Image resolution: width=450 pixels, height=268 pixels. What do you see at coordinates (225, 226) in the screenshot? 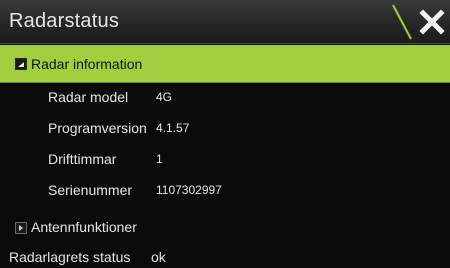
I see `section-antenna-functions: Antennfunktioner` at bounding box center [225, 226].